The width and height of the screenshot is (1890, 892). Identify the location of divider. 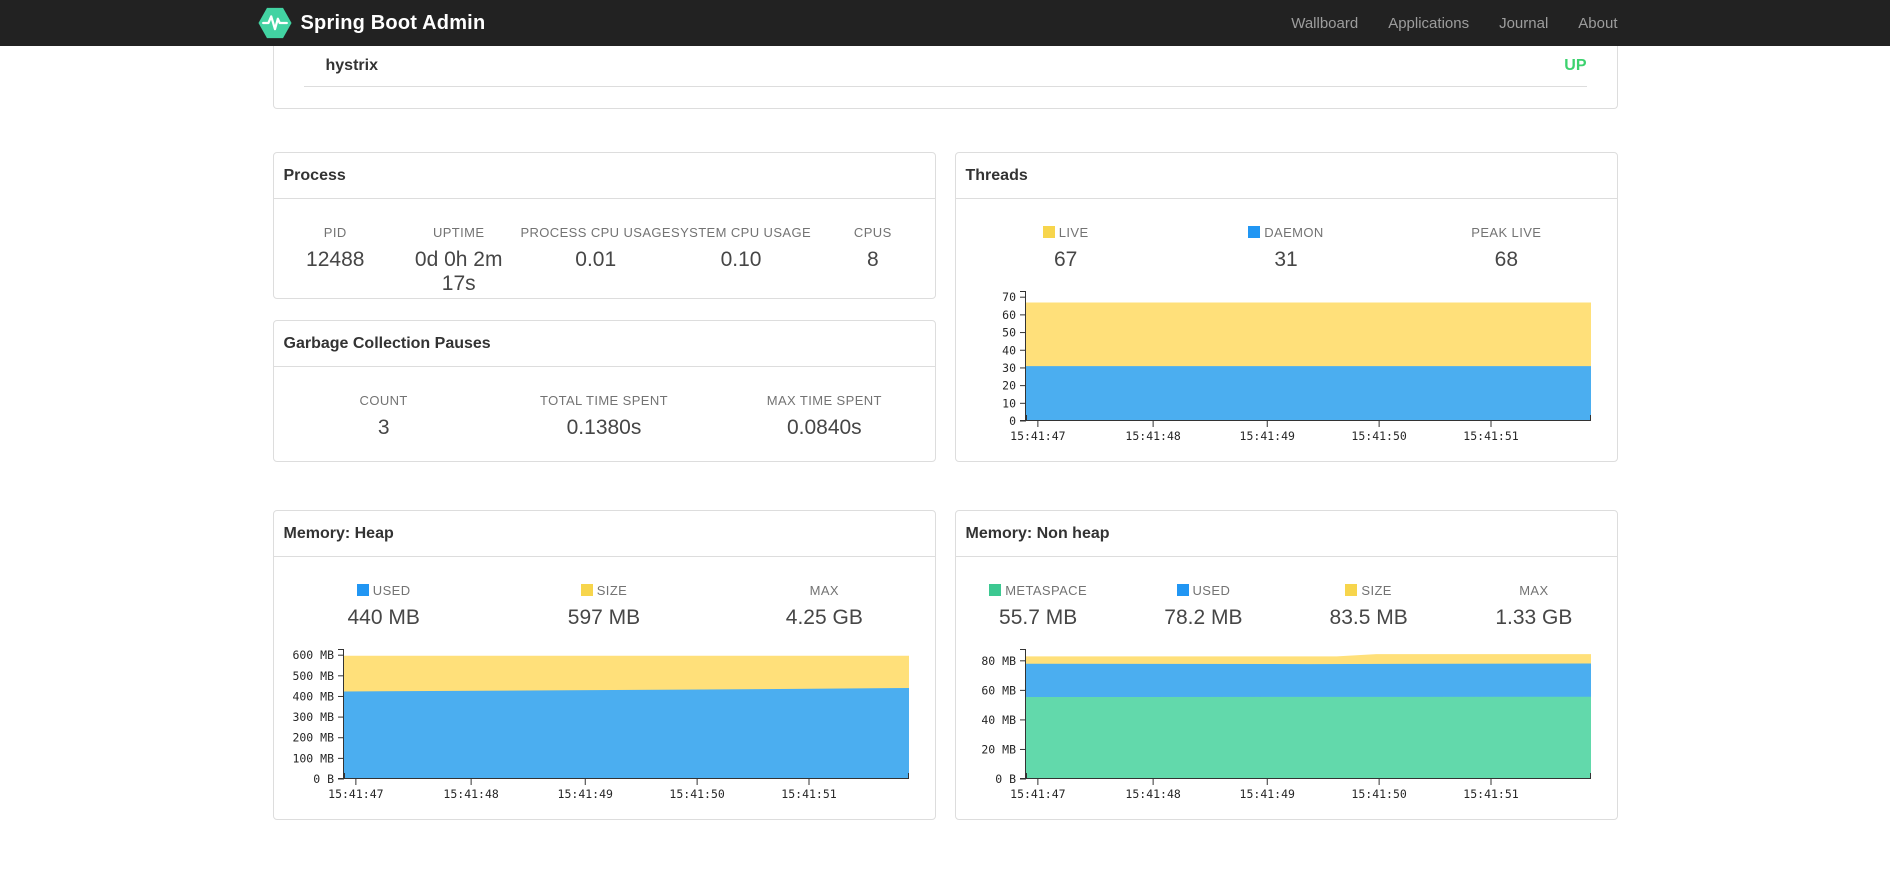
(945, 86).